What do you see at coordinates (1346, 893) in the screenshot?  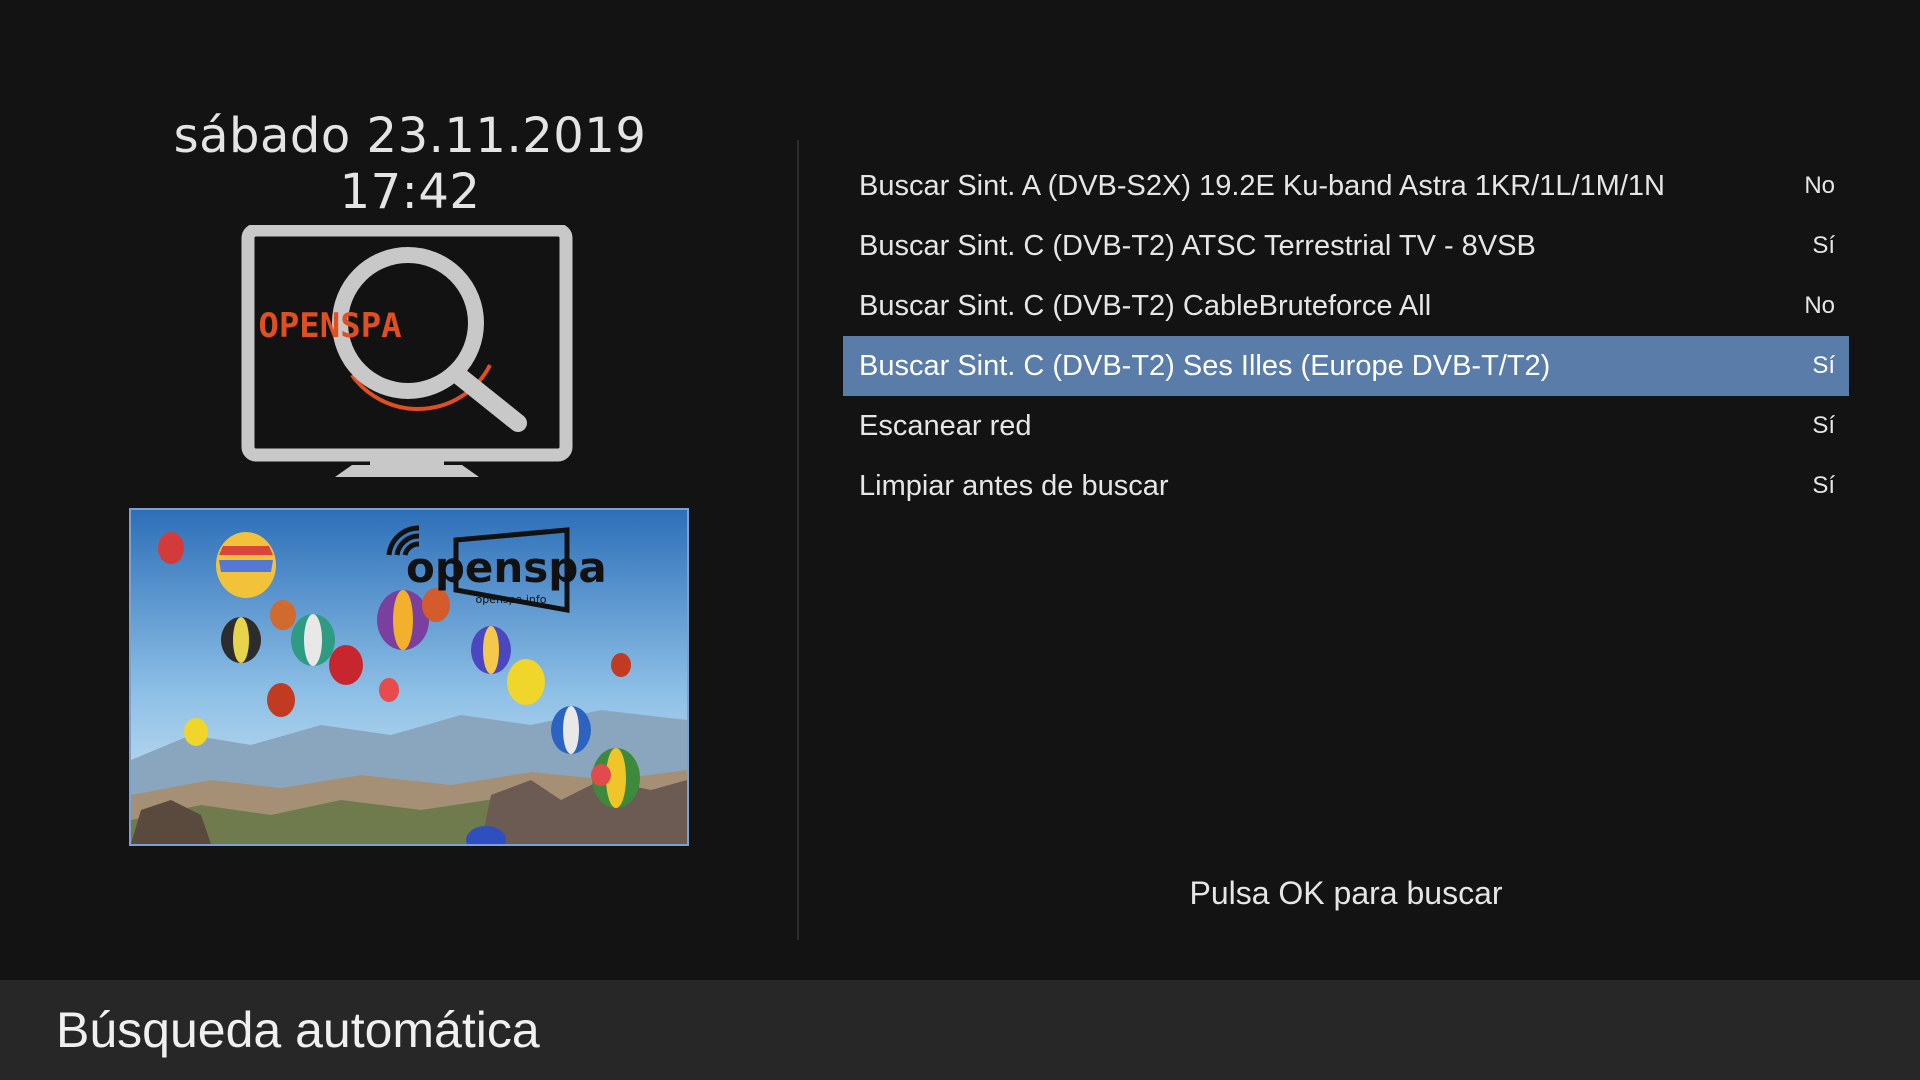 I see `ok-hint-text: Pulsa OK para buscar` at bounding box center [1346, 893].